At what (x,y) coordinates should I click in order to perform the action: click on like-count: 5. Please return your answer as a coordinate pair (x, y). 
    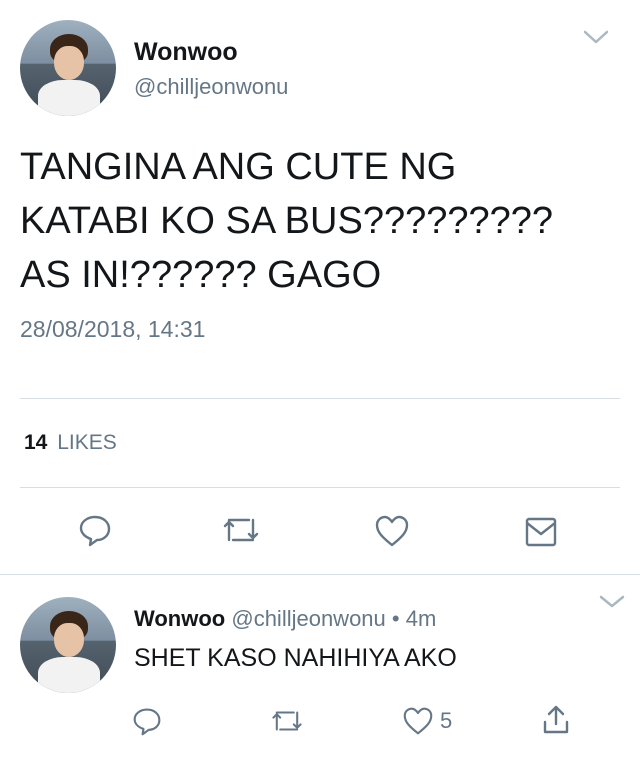
    Looking at the image, I should click on (446, 720).